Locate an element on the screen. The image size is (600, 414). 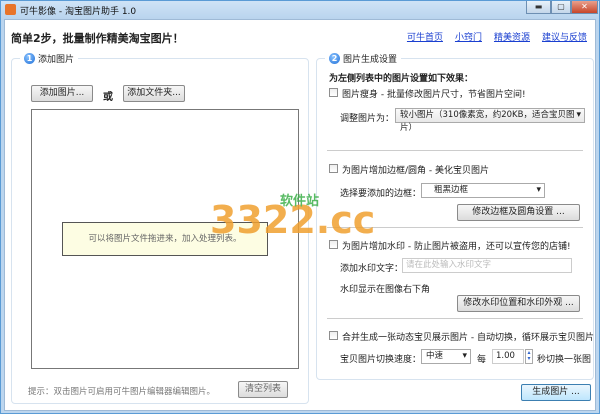
step-1-icon: 1 is located at coordinates (29, 58).